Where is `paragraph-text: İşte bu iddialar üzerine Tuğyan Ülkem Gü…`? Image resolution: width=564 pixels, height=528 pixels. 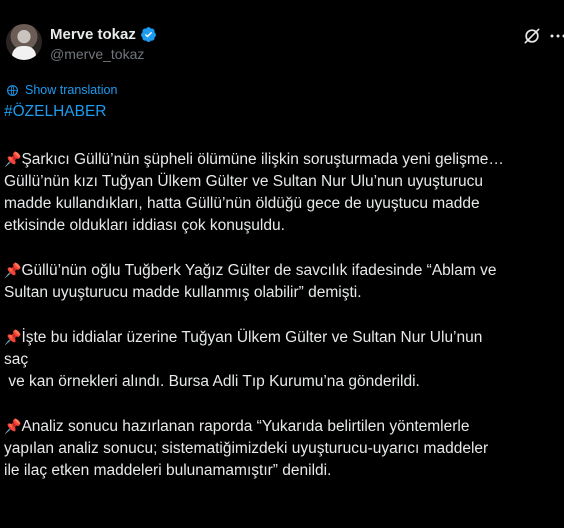 paragraph-text: İşte bu iddialar üzerine Tuğyan Ülkem Gü… is located at coordinates (243, 359).